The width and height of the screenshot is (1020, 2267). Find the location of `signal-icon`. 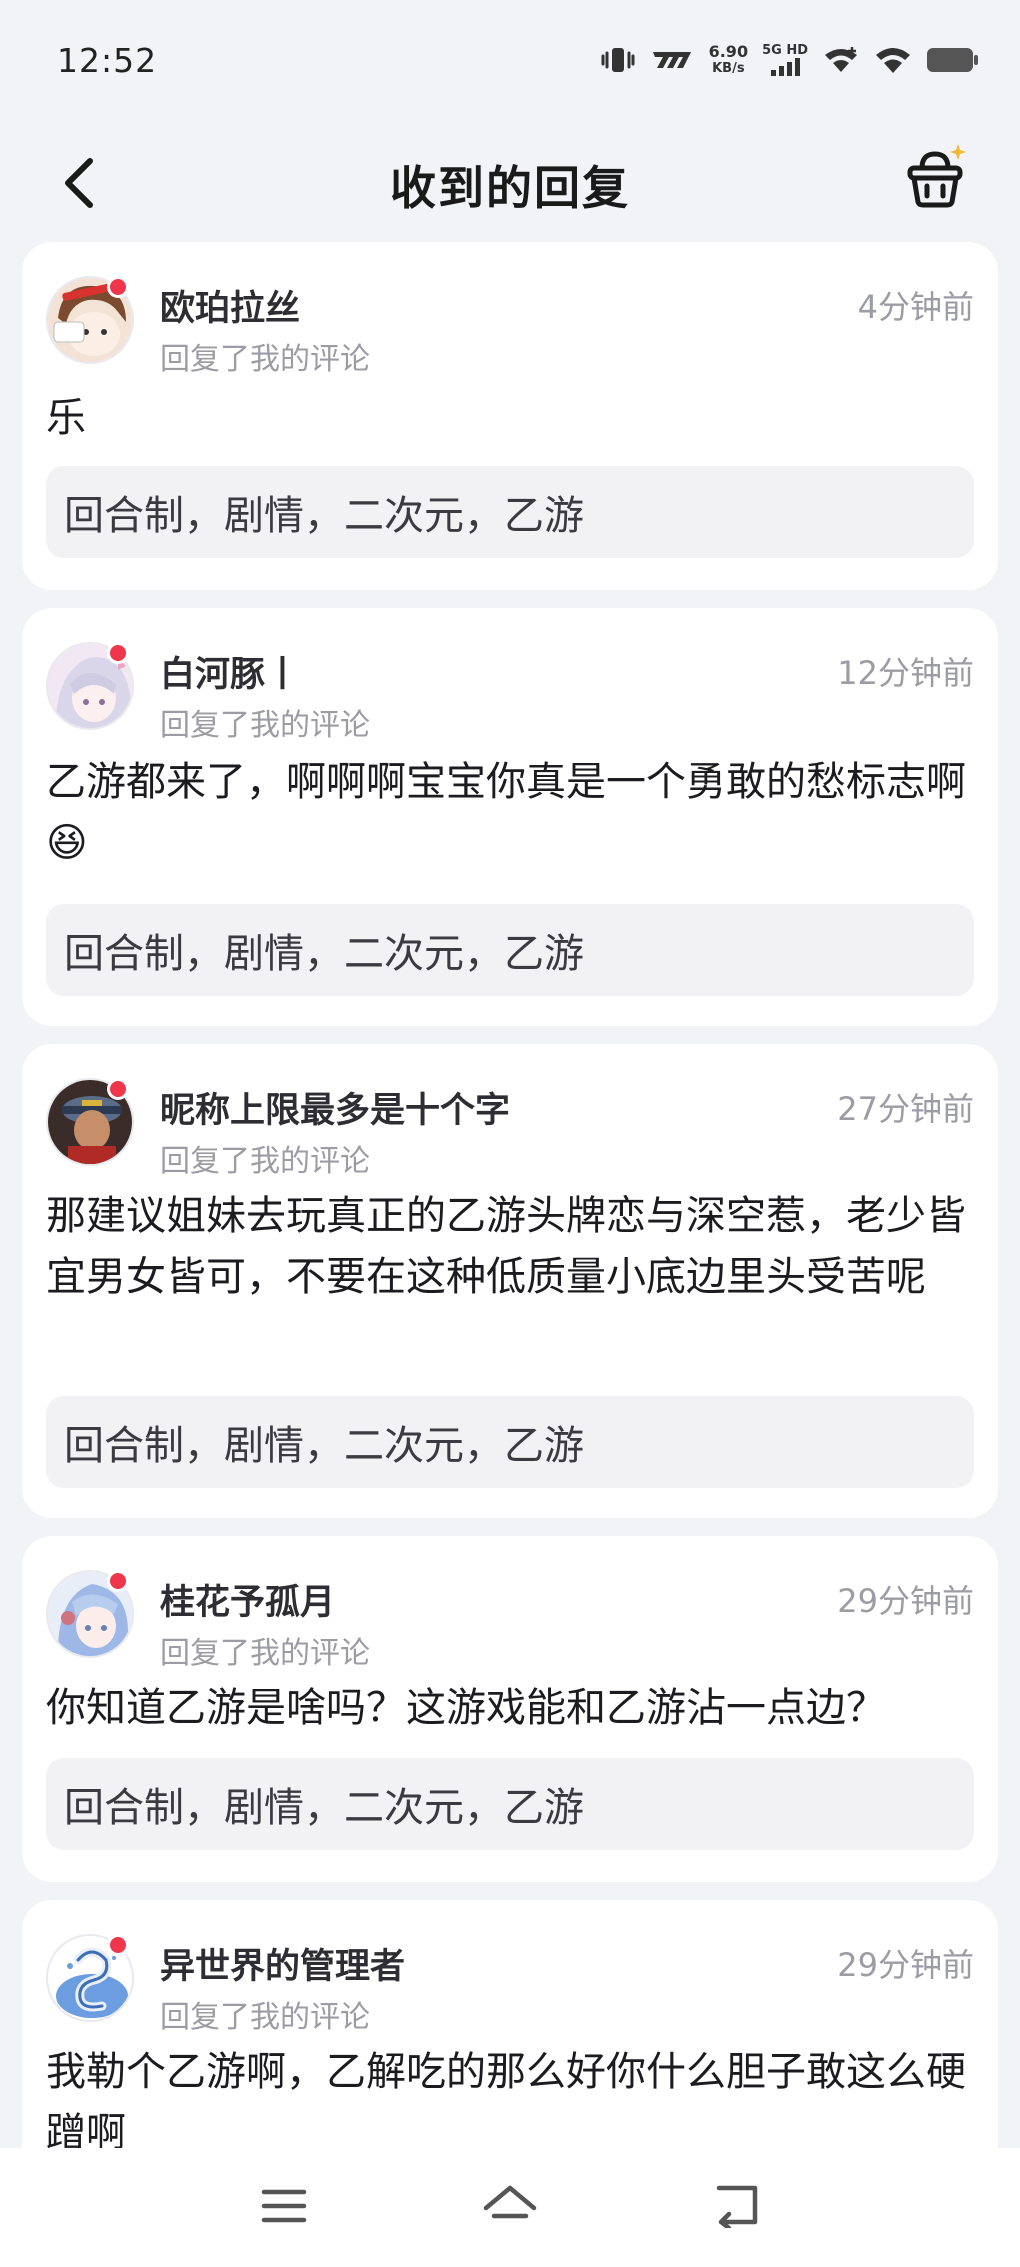

signal-icon is located at coordinates (786, 67).